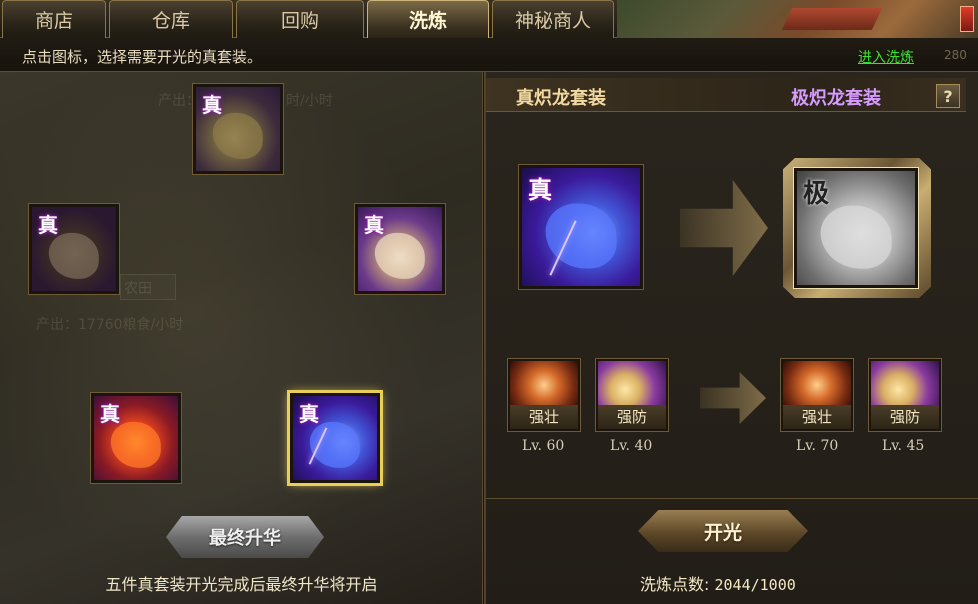 The height and width of the screenshot is (604, 978). I want to click on source-item-dragon: 真, so click(581, 227).